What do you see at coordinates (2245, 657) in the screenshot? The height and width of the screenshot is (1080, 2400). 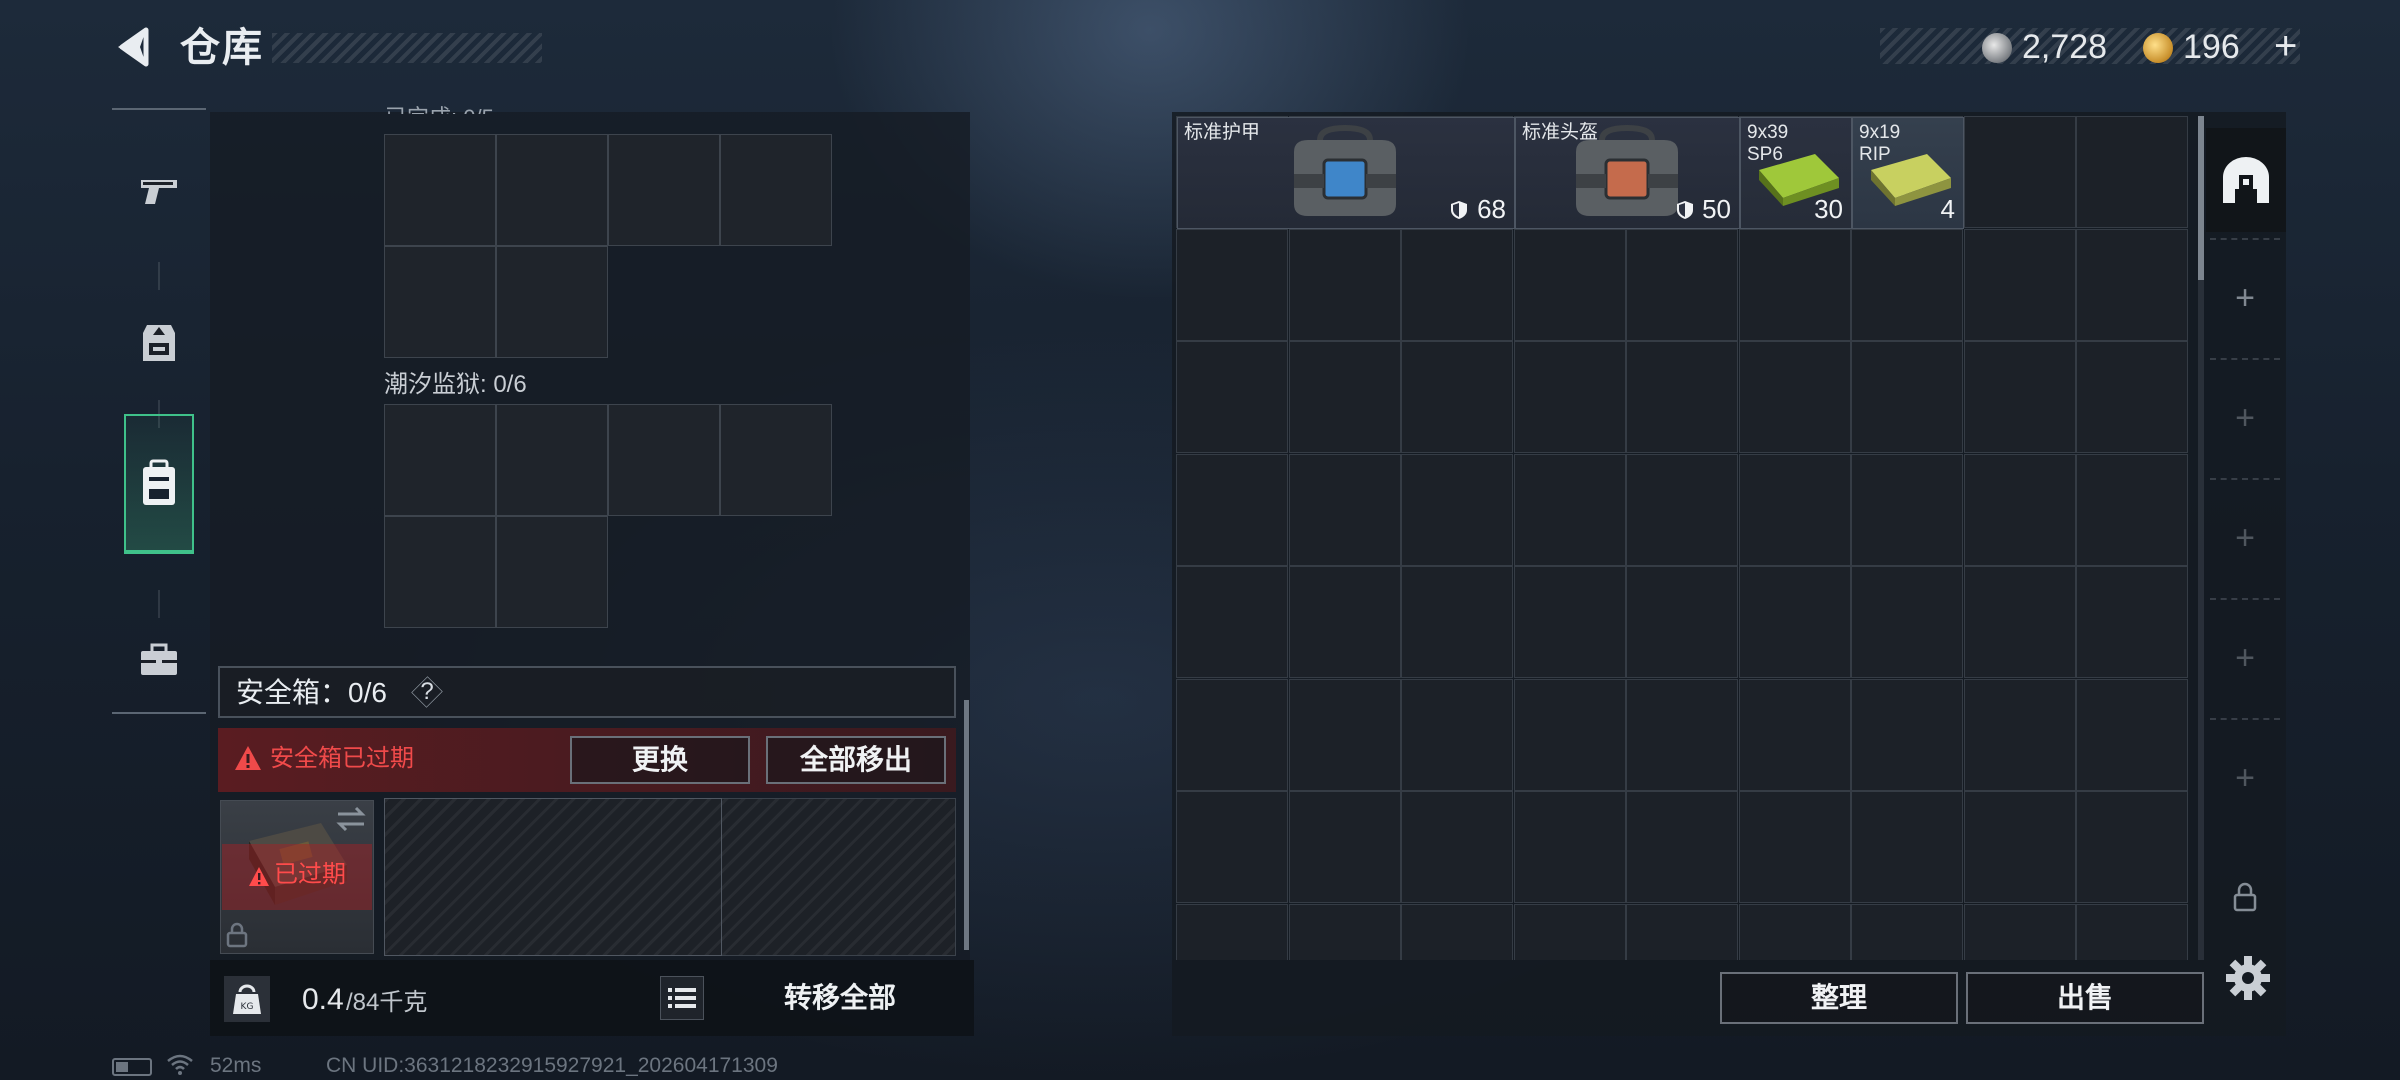 I see `storage-tab-add-4: +` at bounding box center [2245, 657].